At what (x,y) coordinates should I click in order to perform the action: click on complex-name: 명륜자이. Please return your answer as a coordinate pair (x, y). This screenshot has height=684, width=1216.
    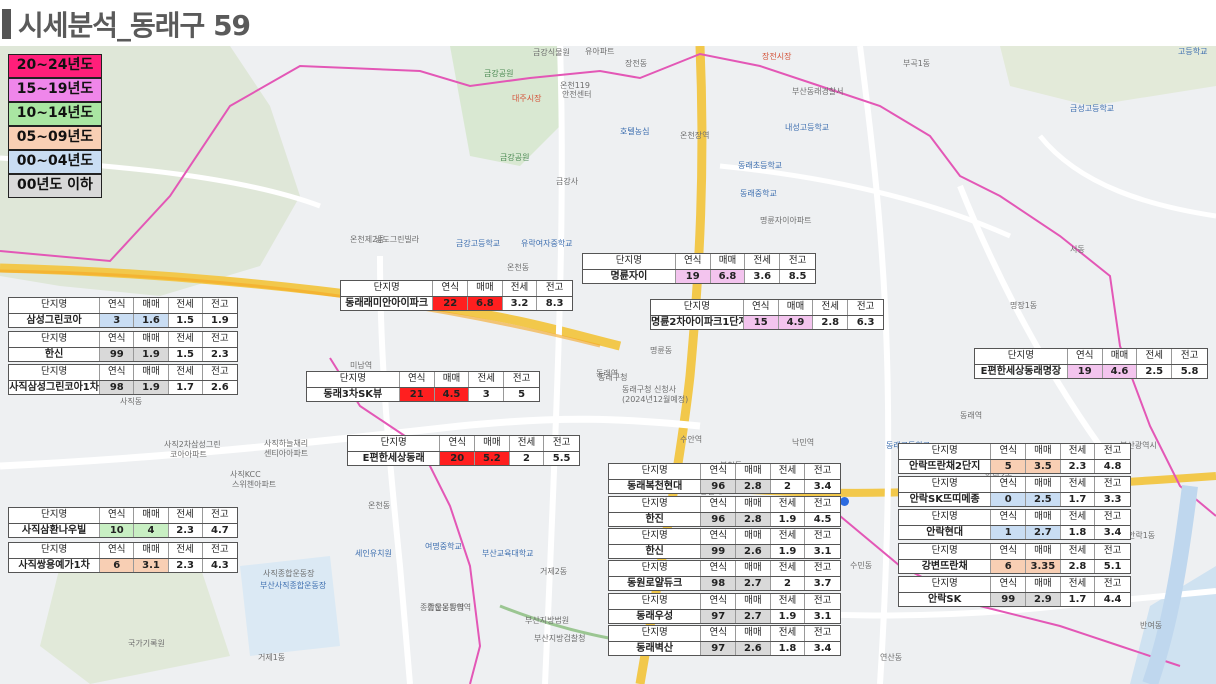
    Looking at the image, I should click on (629, 276).